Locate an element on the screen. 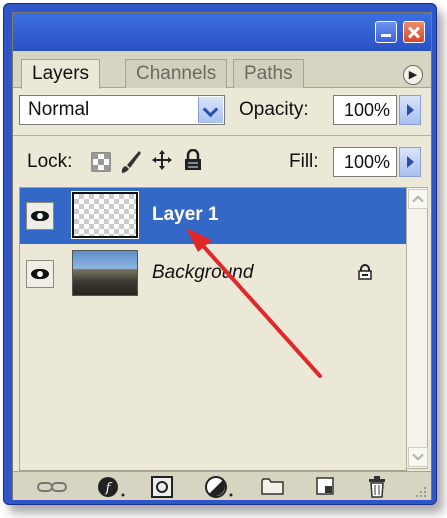 Image resolution: width=447 pixels, height=518 pixels. fill-slider-button is located at coordinates (410, 162).